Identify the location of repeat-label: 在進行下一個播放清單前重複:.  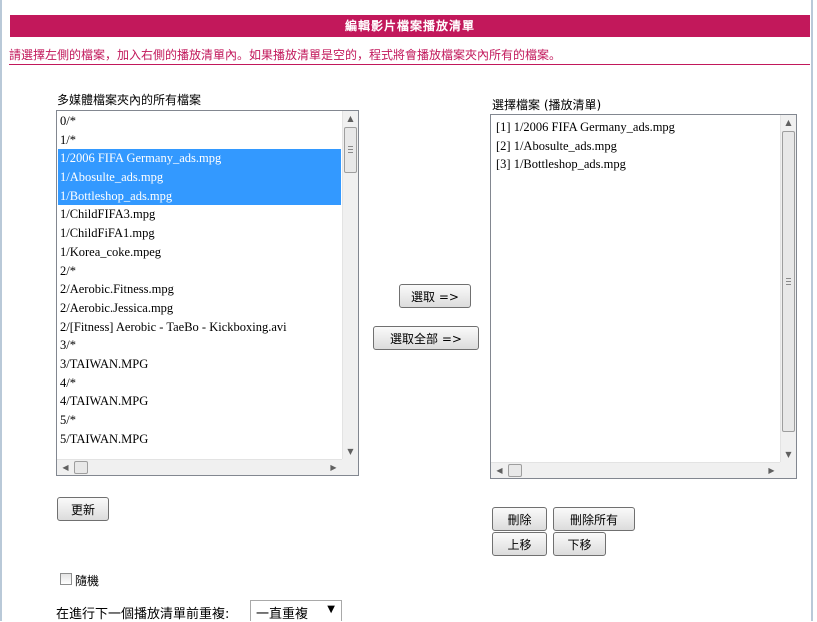
(143, 614).